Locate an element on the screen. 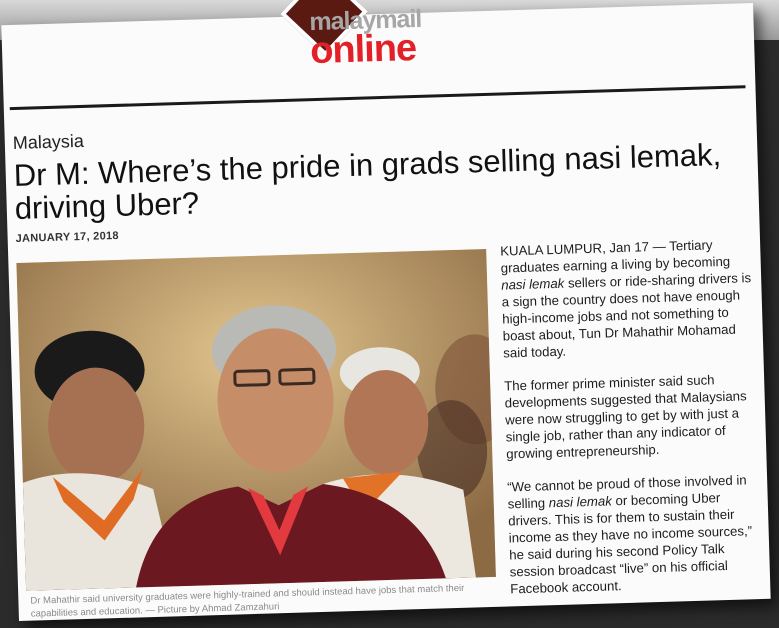  paragraph-3-italic: nasi lemak is located at coordinates (580, 502).